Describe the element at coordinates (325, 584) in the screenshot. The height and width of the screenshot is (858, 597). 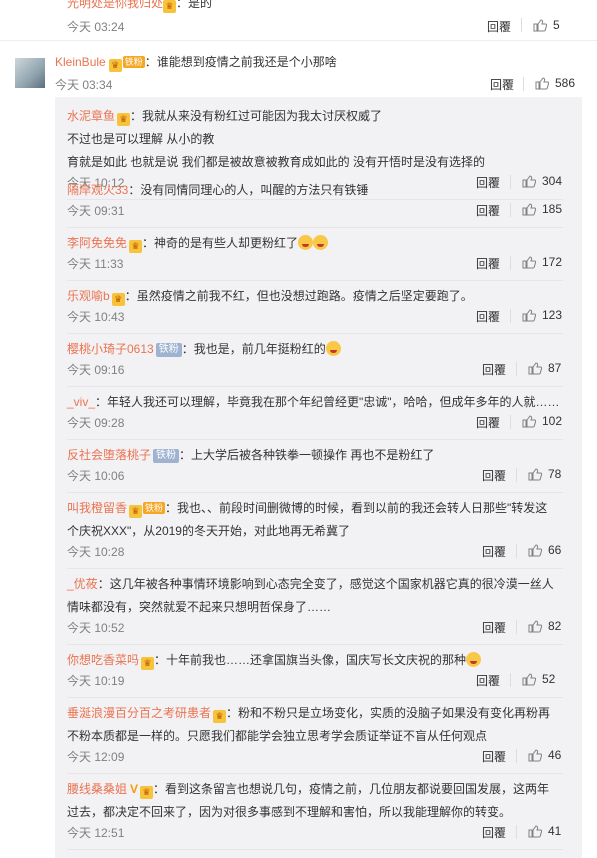
I see `reply-text: ：这几年被各种事情环境影响到心态完全变了，感觉这个国家机器它真的很冷漠一丝人` at that location.